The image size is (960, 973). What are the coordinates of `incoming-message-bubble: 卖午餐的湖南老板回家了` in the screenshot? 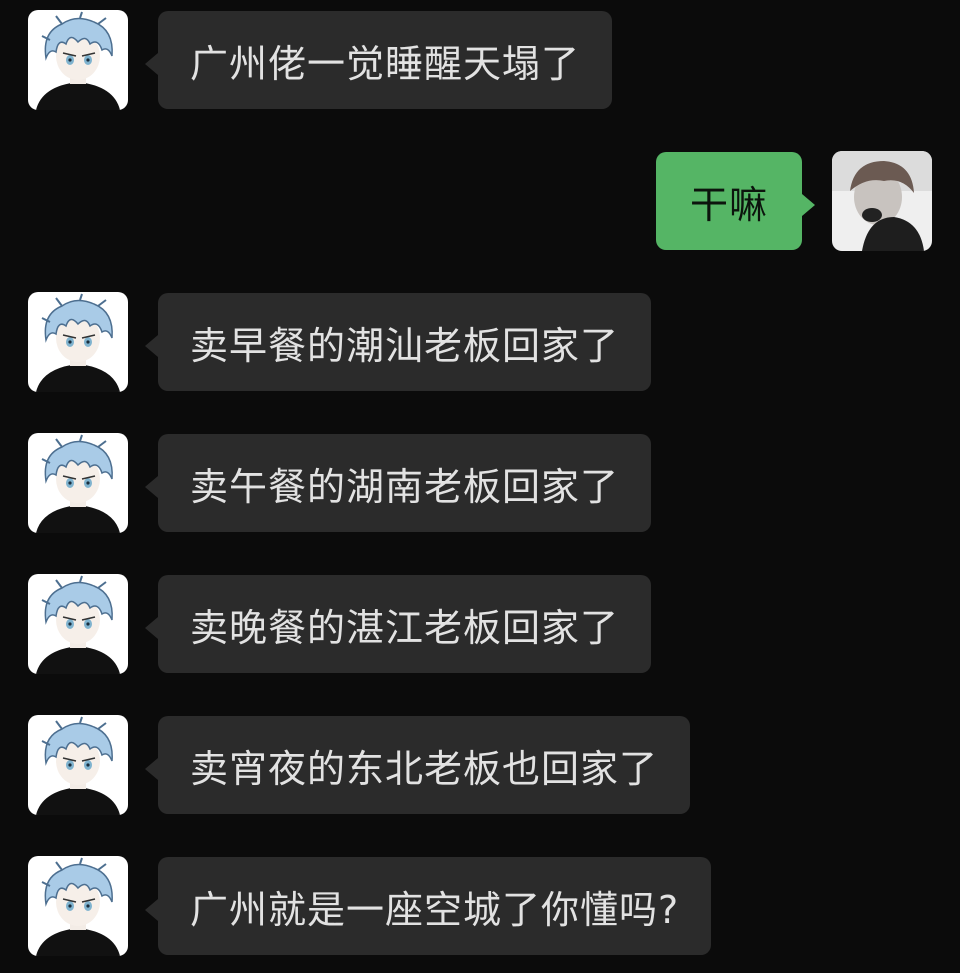 It's located at (398, 483).